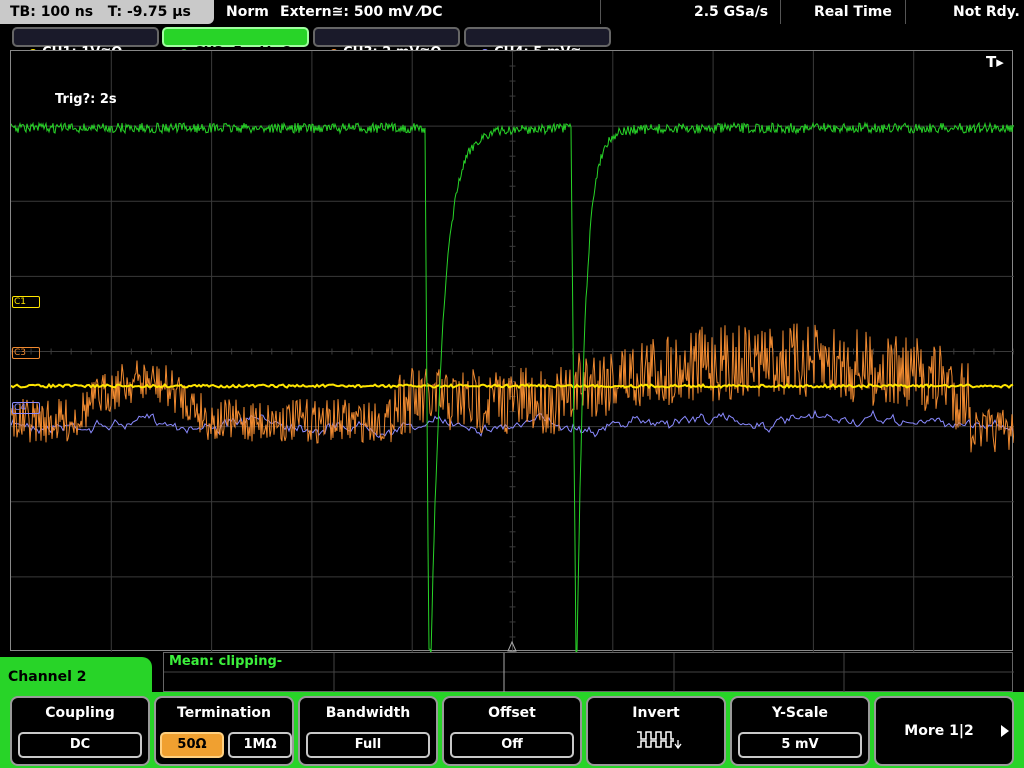  I want to click on ch3-level-marker: C3, so click(26, 353).